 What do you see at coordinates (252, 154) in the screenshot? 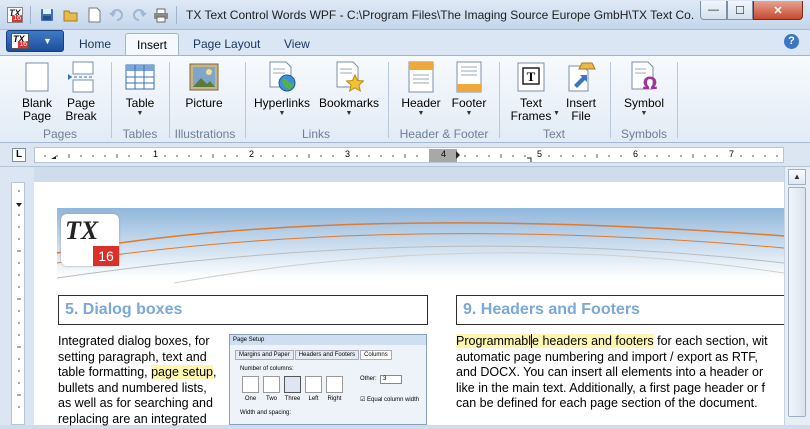
I see `ruler-number: 2` at bounding box center [252, 154].